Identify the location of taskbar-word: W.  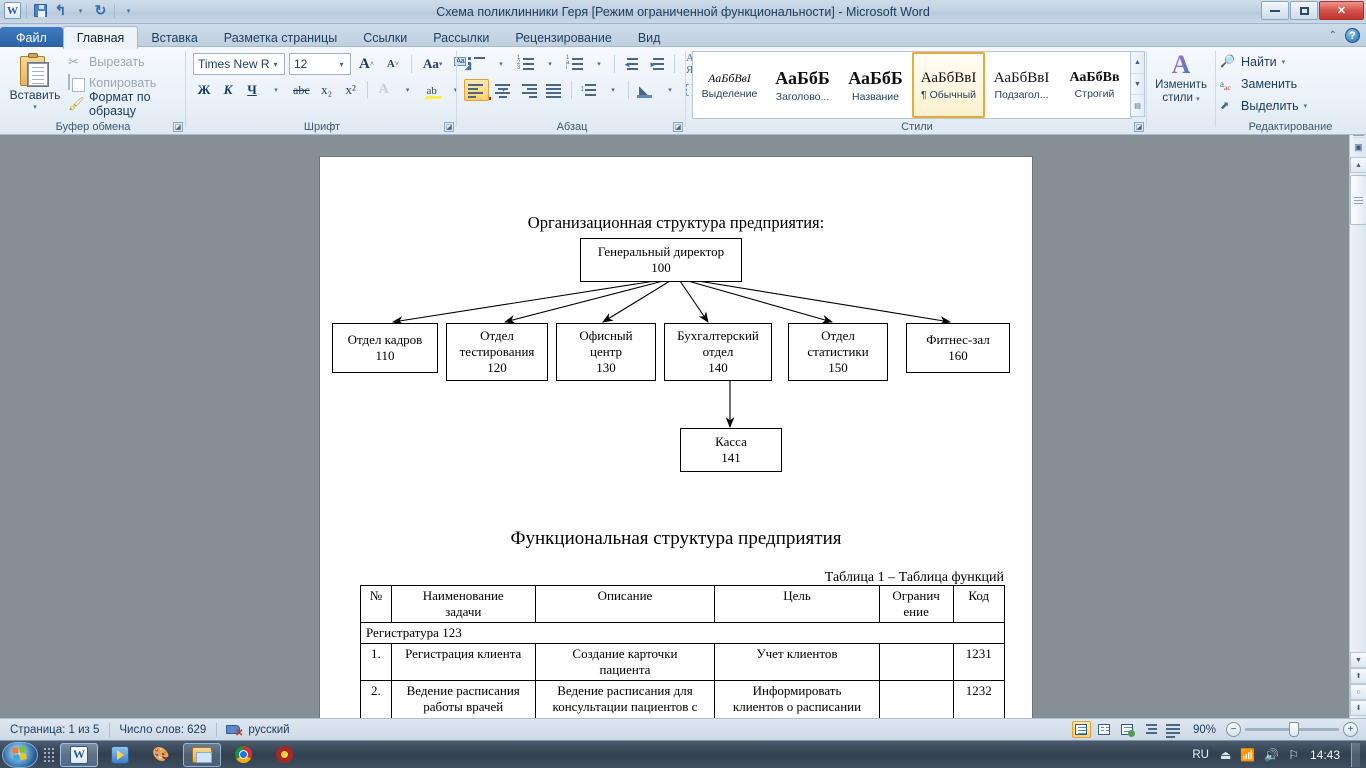
(79, 754).